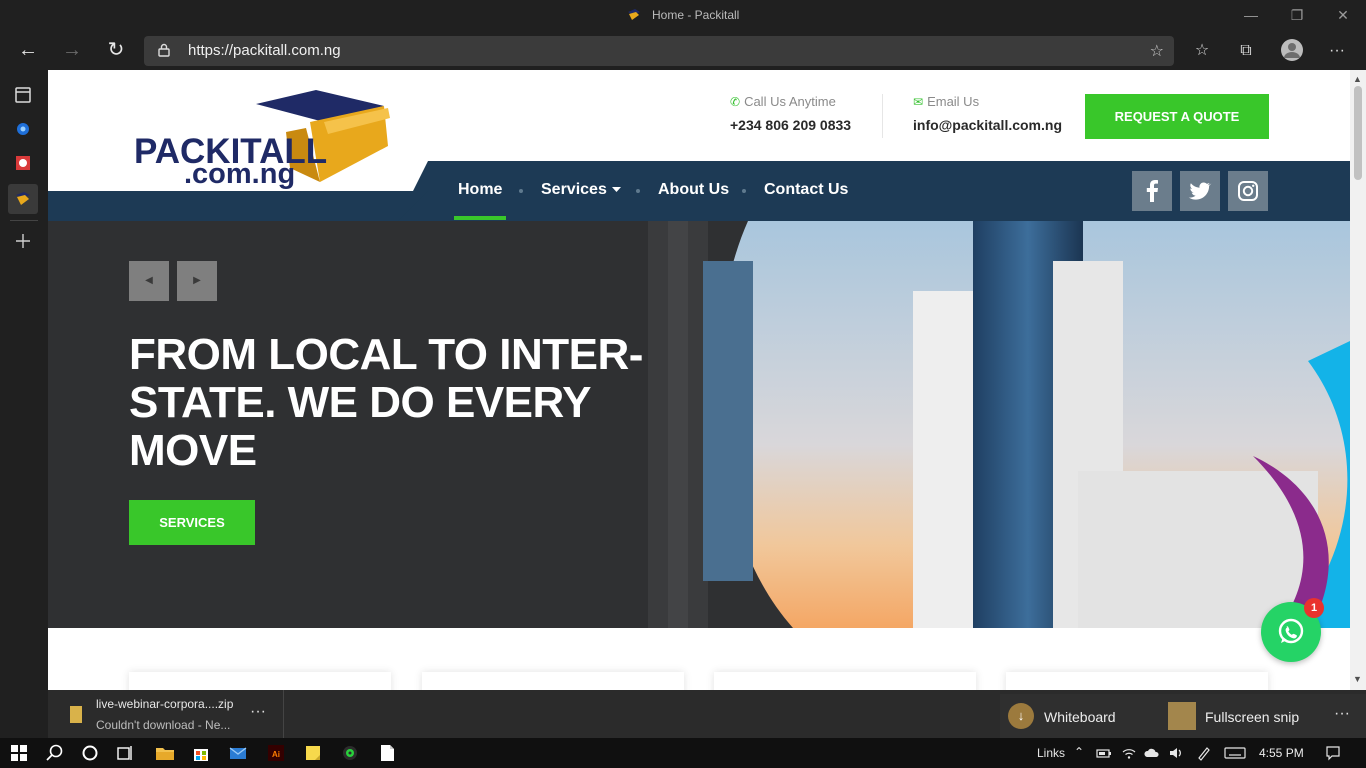 The height and width of the screenshot is (768, 1366). What do you see at coordinates (55, 753) in the screenshot?
I see `search-icon` at bounding box center [55, 753].